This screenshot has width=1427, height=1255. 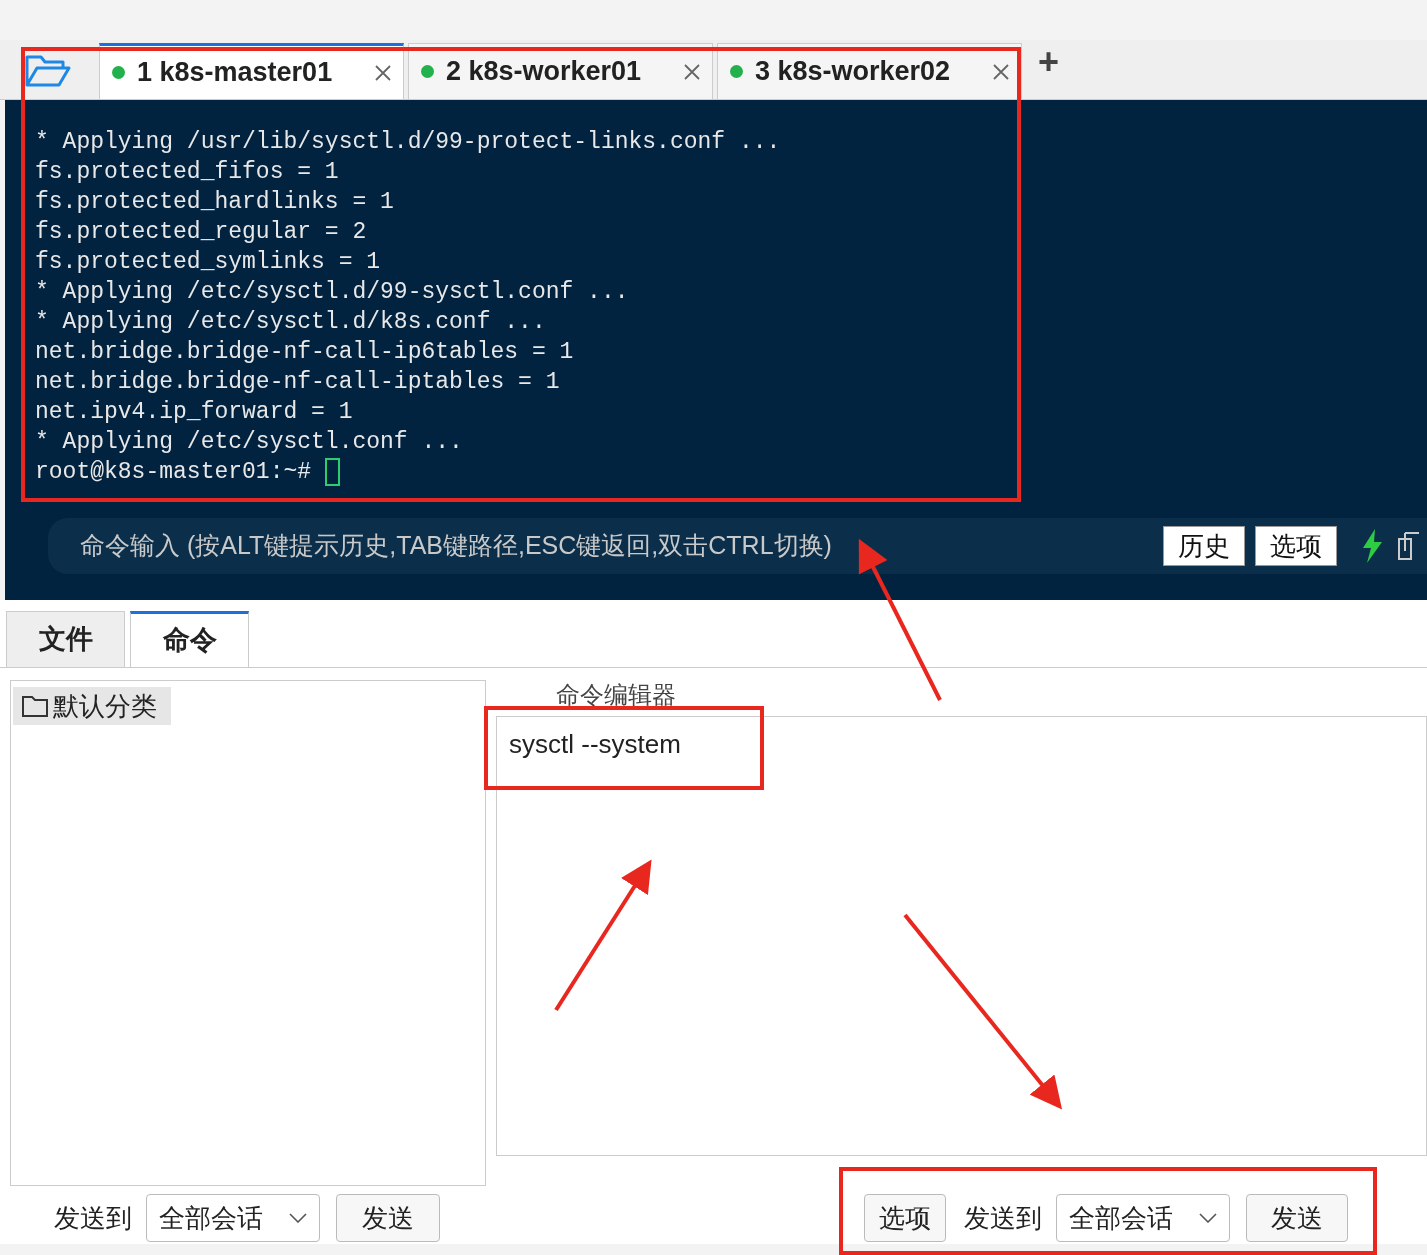 What do you see at coordinates (208, 262) in the screenshot?
I see `terminal-line: fs.protected_symlinks = 1` at bounding box center [208, 262].